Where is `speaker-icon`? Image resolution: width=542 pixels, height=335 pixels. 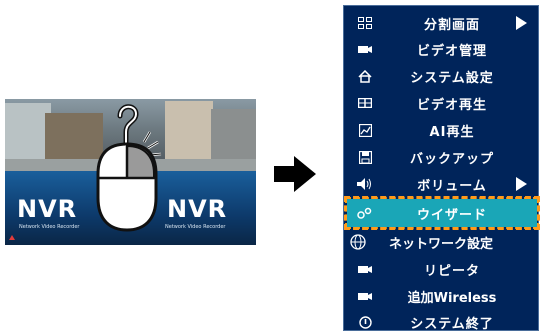 speaker-icon is located at coordinates (365, 184).